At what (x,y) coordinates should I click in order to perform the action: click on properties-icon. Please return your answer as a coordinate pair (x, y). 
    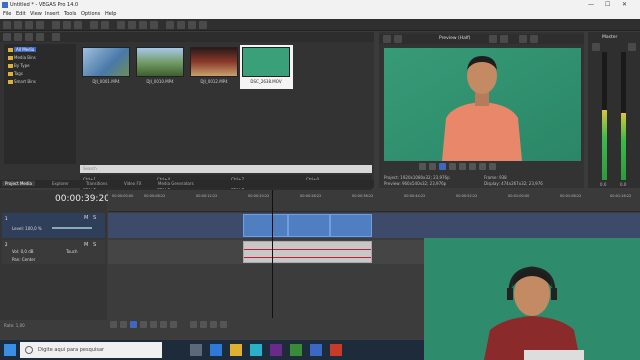
    Looking at the image, I should click on (40, 25).